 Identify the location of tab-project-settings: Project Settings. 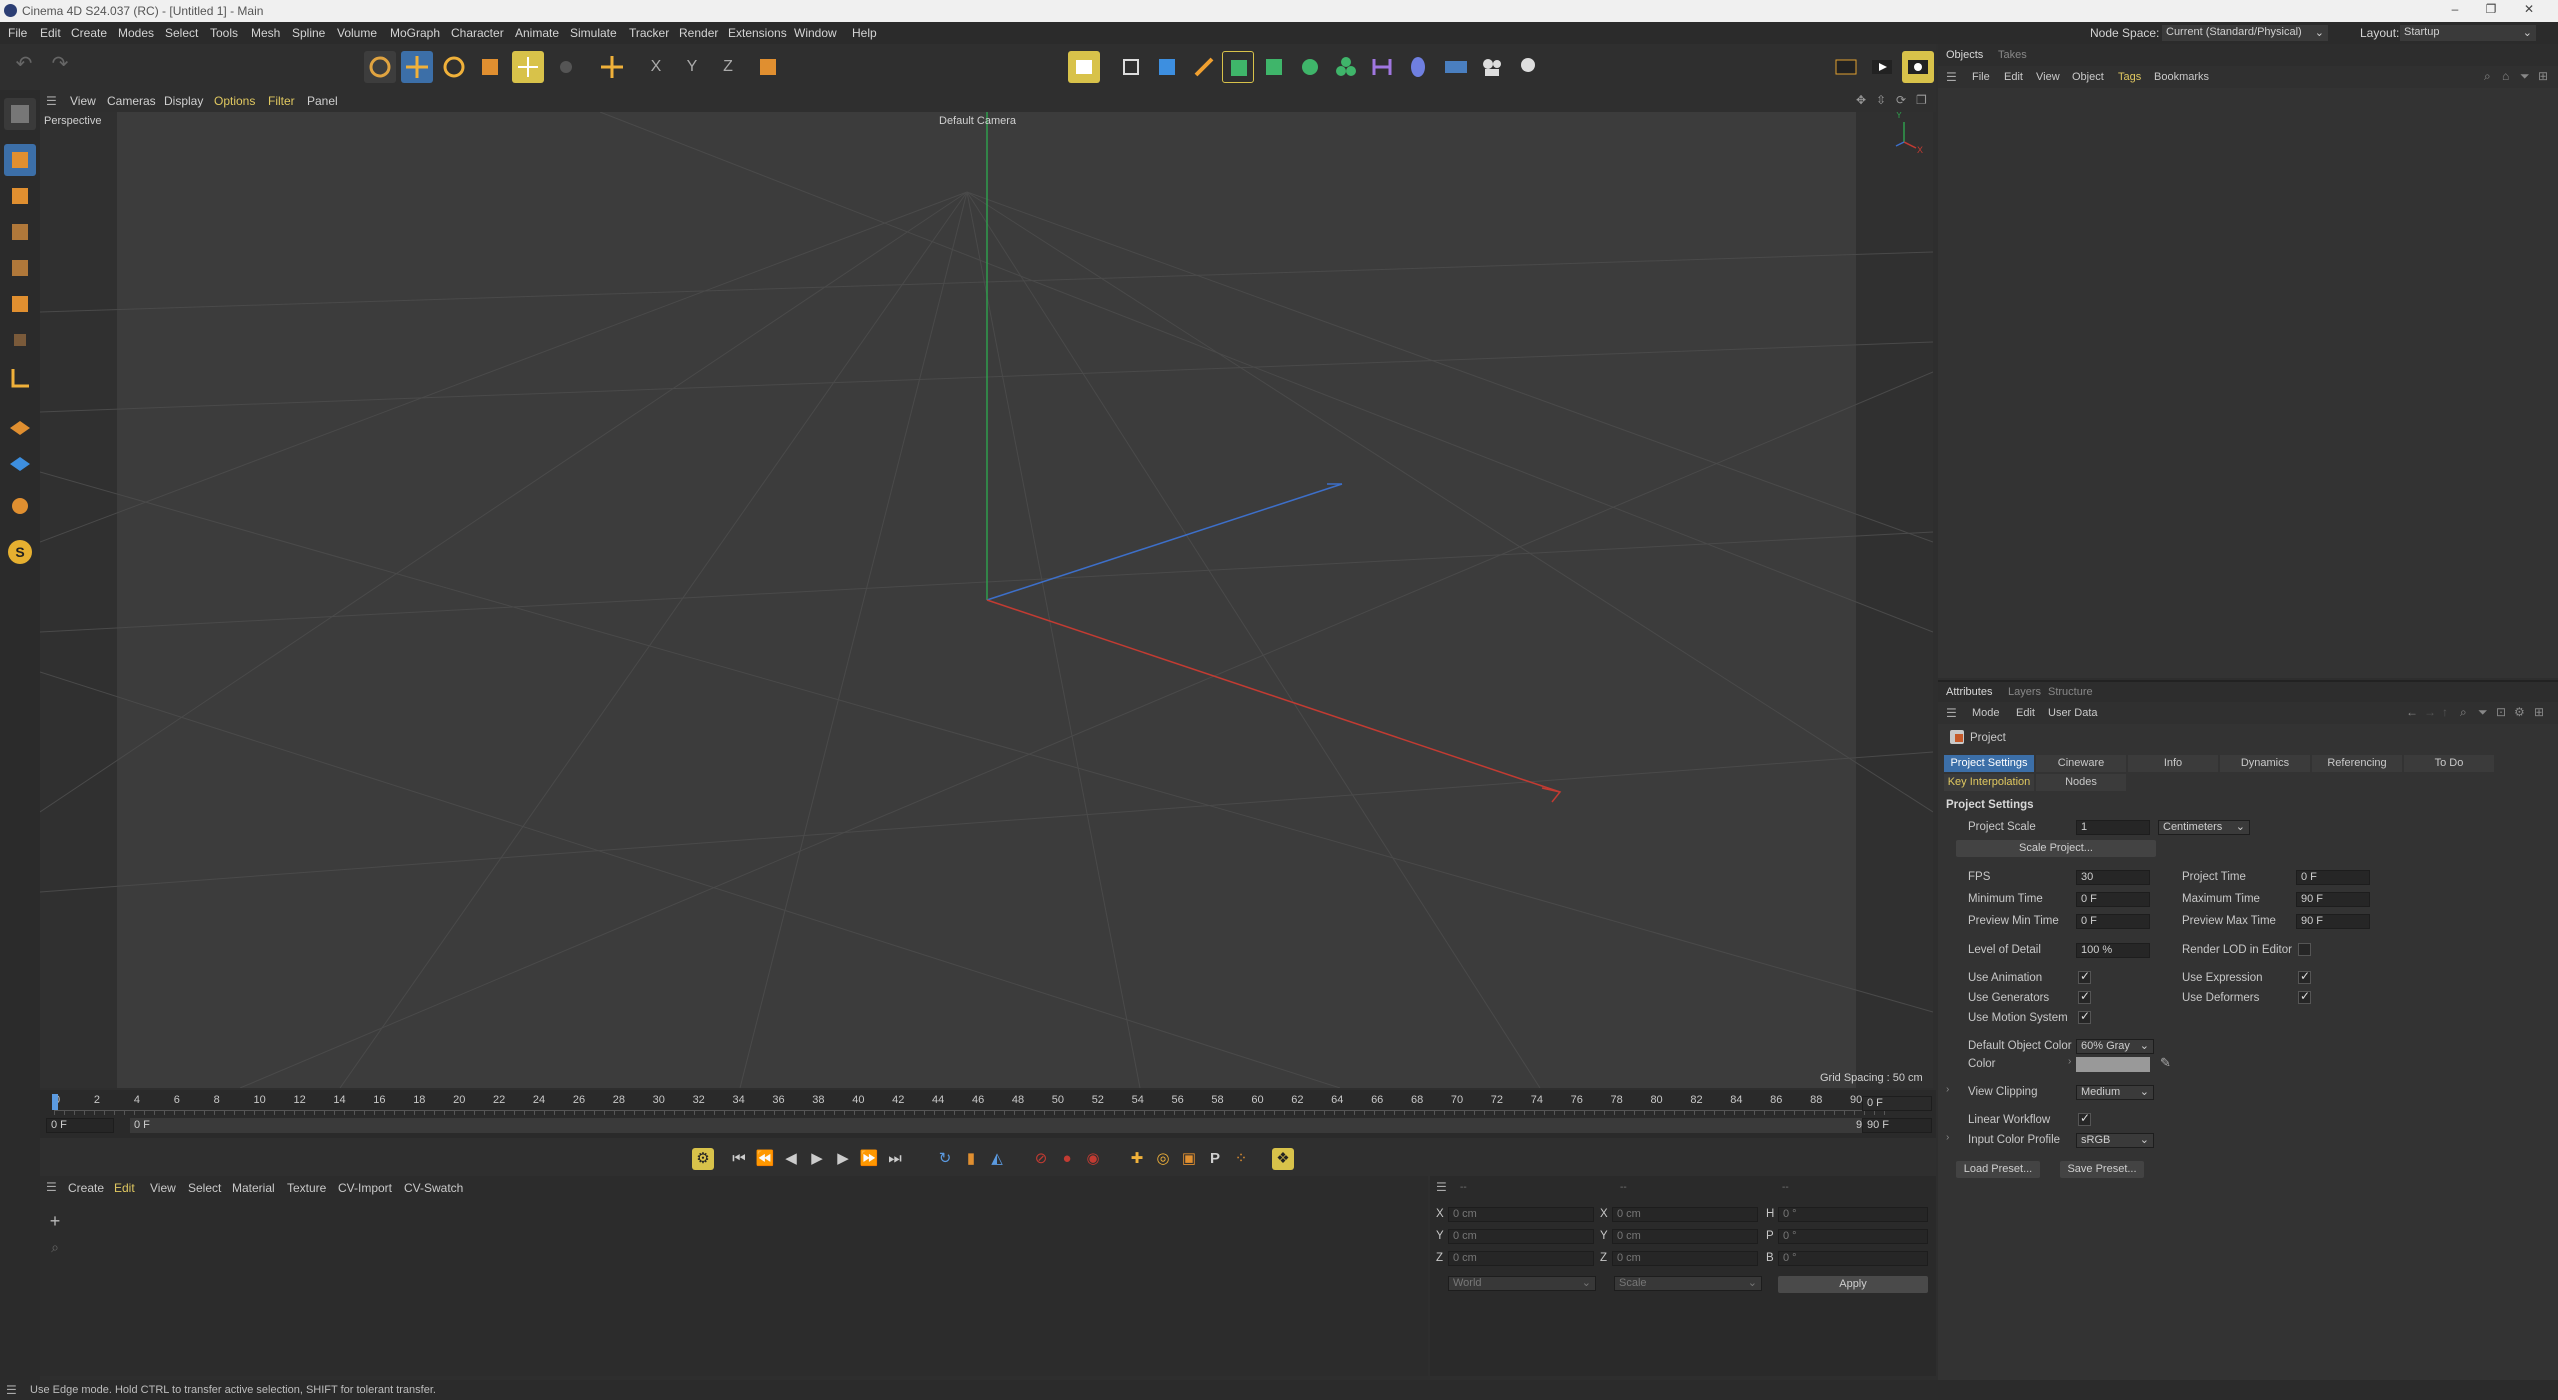
(1989, 763).